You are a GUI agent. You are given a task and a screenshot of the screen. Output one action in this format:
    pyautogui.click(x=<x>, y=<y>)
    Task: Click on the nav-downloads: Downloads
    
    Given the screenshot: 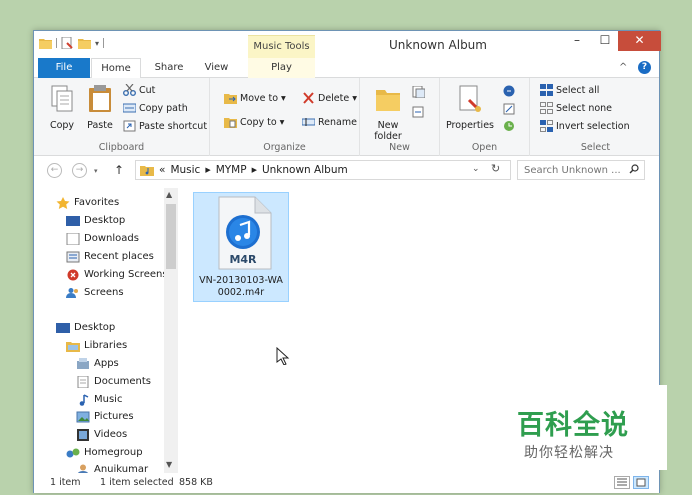 What is the action you would take?
    pyautogui.click(x=102, y=238)
    